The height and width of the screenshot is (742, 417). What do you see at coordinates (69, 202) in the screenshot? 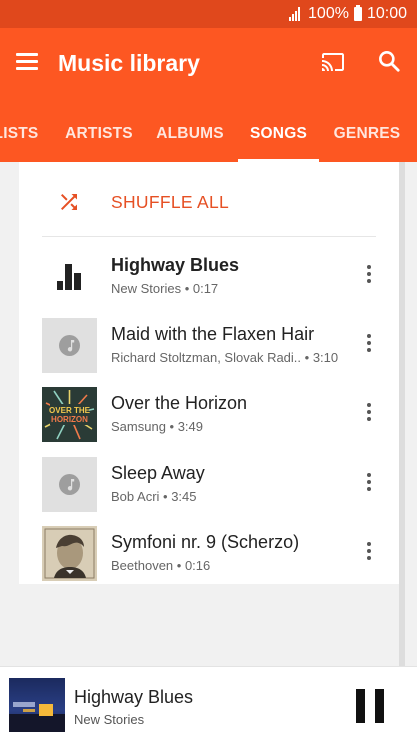
I see `shuffle-icon` at bounding box center [69, 202].